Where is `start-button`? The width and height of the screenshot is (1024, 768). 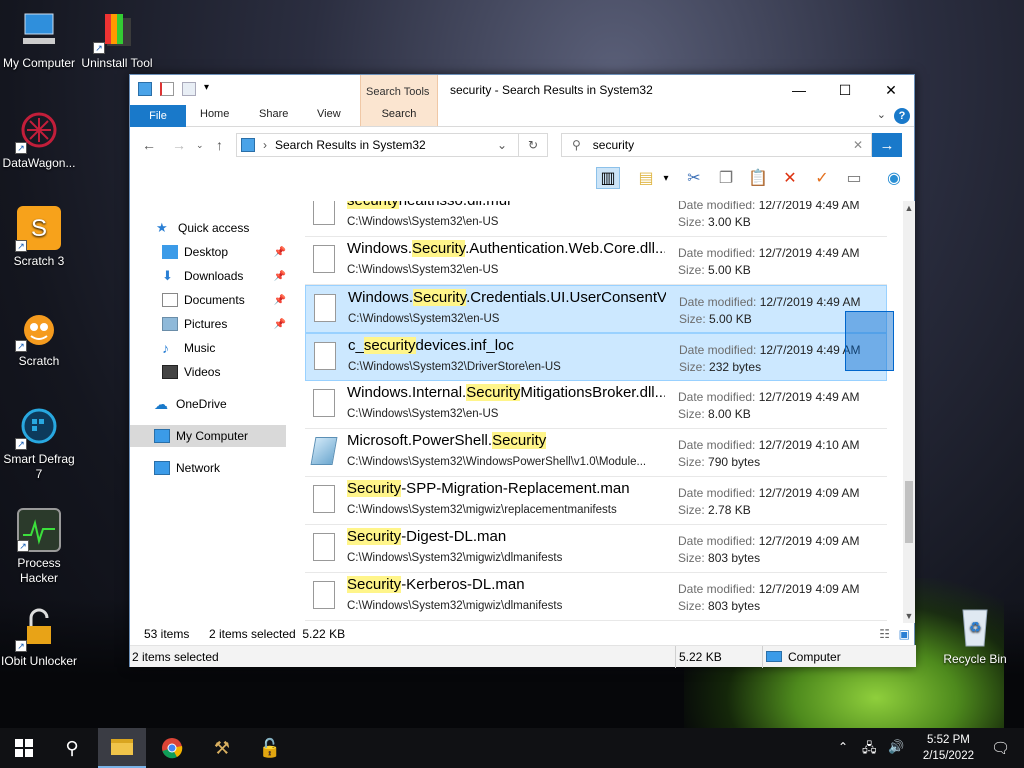
start-button is located at coordinates (24, 748).